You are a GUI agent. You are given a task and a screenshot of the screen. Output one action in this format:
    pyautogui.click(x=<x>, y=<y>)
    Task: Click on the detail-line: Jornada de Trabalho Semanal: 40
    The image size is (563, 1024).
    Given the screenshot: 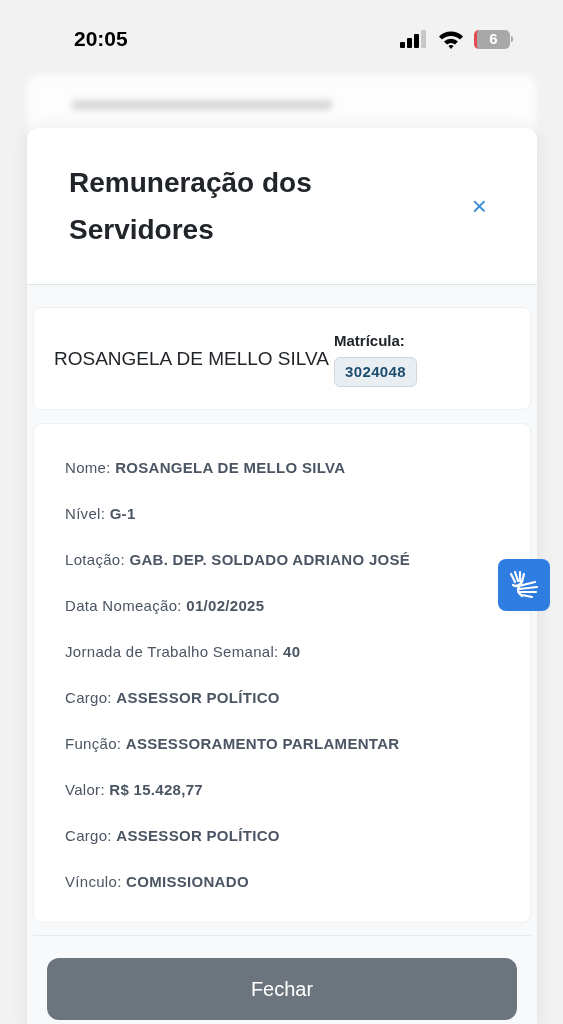 What is the action you would take?
    pyautogui.click(x=183, y=652)
    